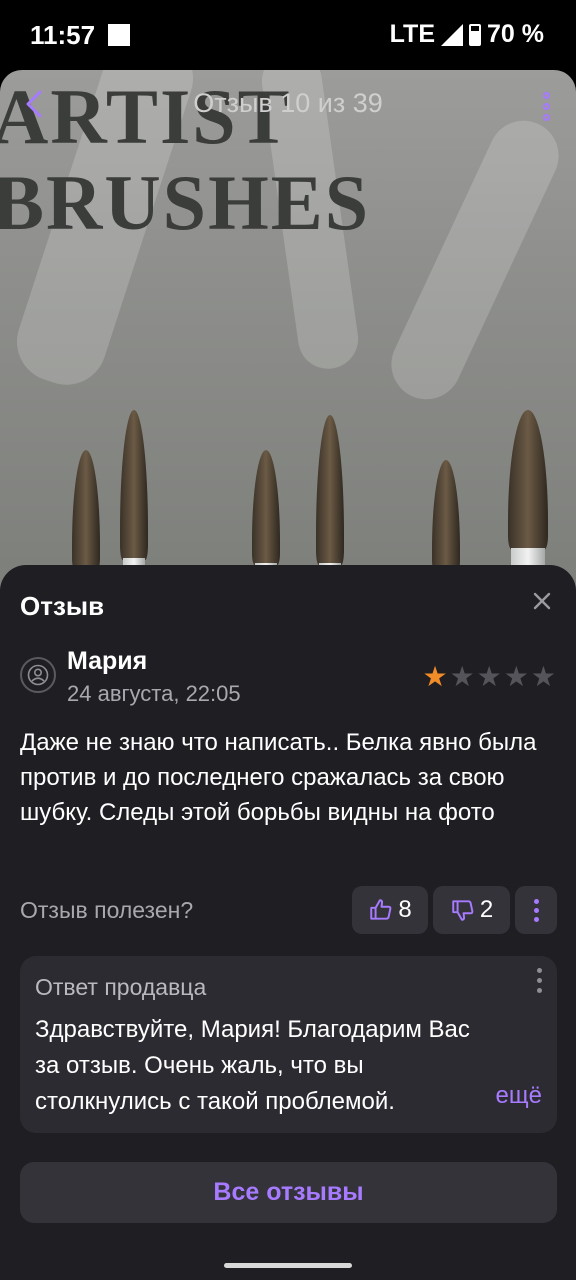 The height and width of the screenshot is (1280, 576). Describe the element at coordinates (536, 910) in the screenshot. I see `review-more-button` at that location.